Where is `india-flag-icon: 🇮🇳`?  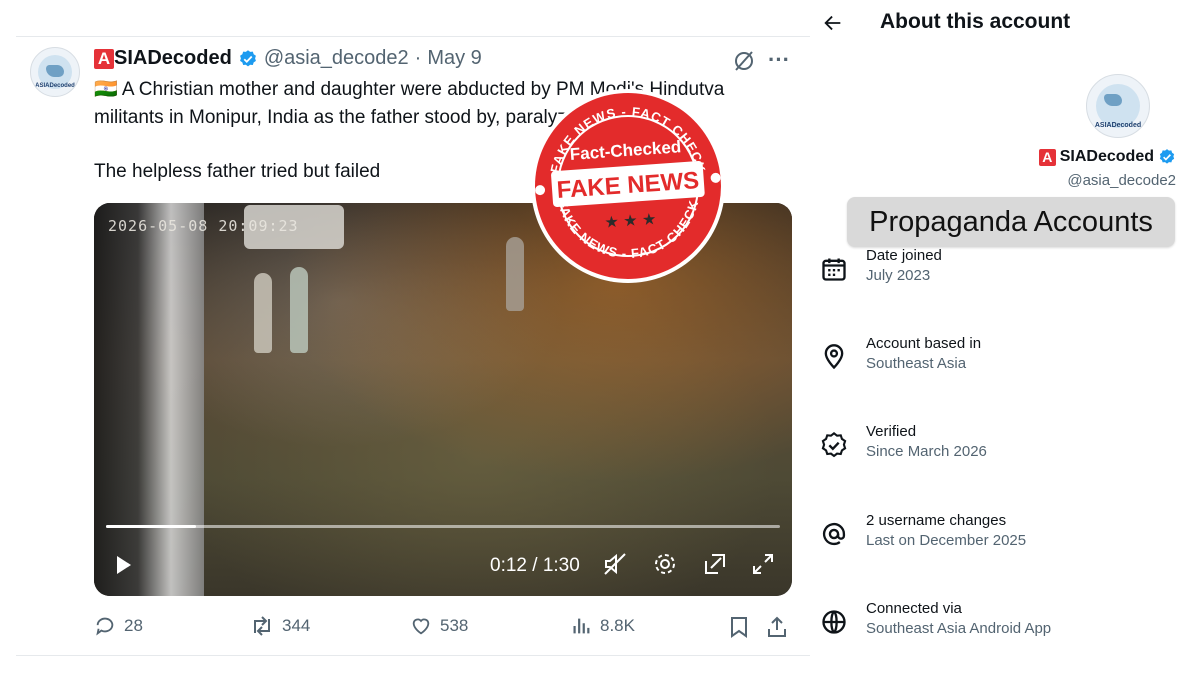 india-flag-icon: 🇮🇳 is located at coordinates (106, 89).